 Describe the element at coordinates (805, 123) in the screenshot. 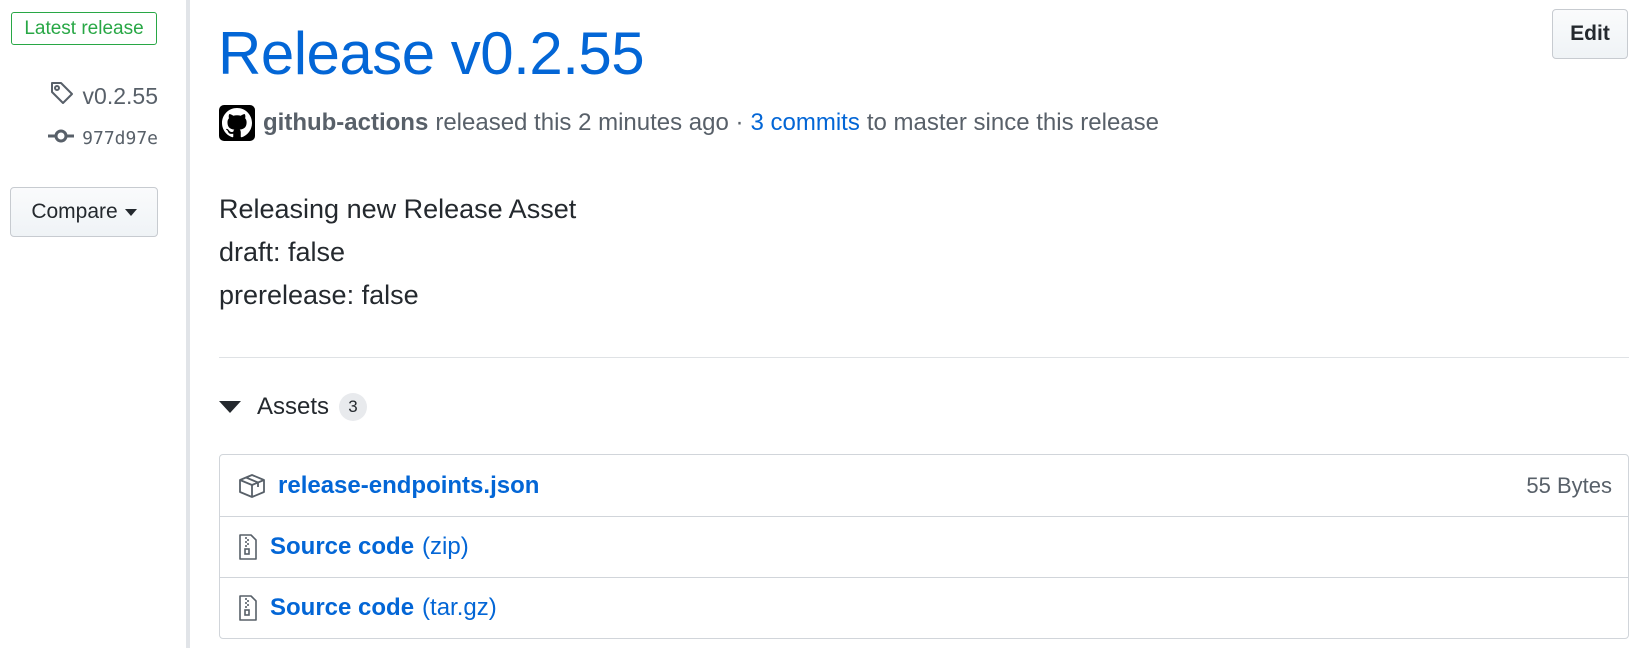

I see `commits-link: 3 commits` at that location.